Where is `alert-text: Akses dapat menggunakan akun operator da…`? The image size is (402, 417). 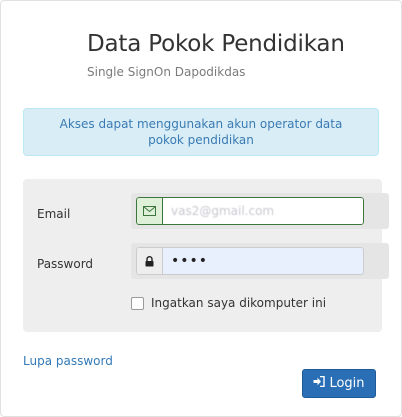
alert-text: Akses dapat menggunakan akun operator da… is located at coordinates (201, 132).